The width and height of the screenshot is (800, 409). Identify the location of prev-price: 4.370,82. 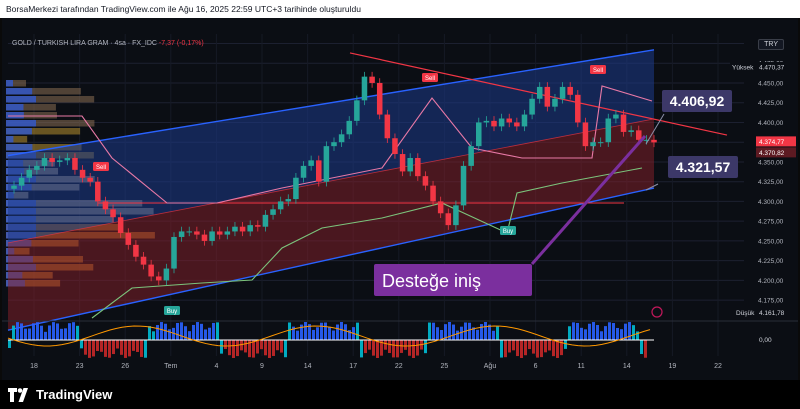
(772, 153).